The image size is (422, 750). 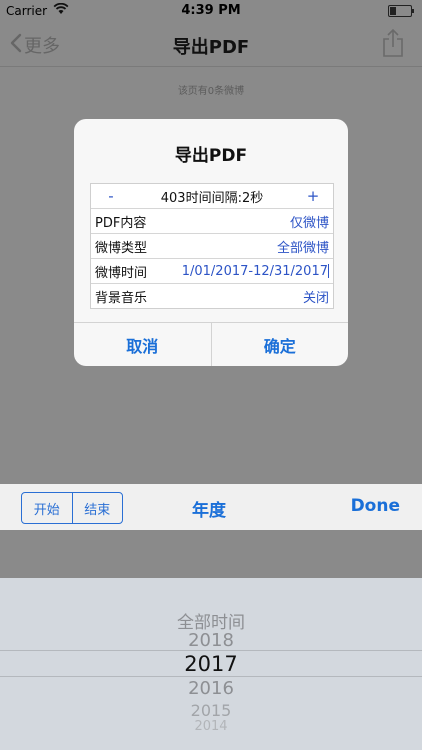 What do you see at coordinates (211, 676) in the screenshot?
I see `picker-selection-line-bottom` at bounding box center [211, 676].